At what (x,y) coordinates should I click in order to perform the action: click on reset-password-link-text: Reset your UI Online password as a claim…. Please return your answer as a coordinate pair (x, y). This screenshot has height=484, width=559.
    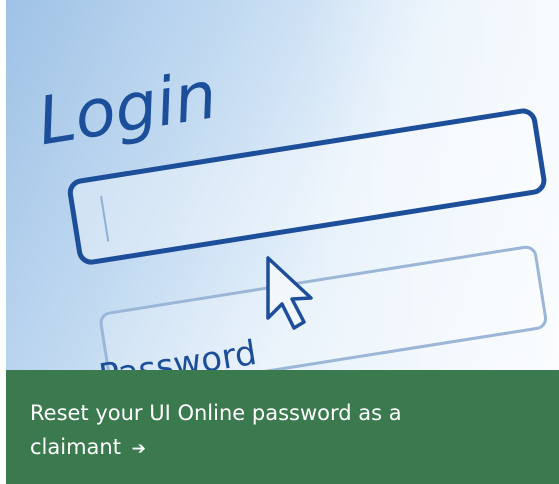
    Looking at the image, I should click on (216, 430).